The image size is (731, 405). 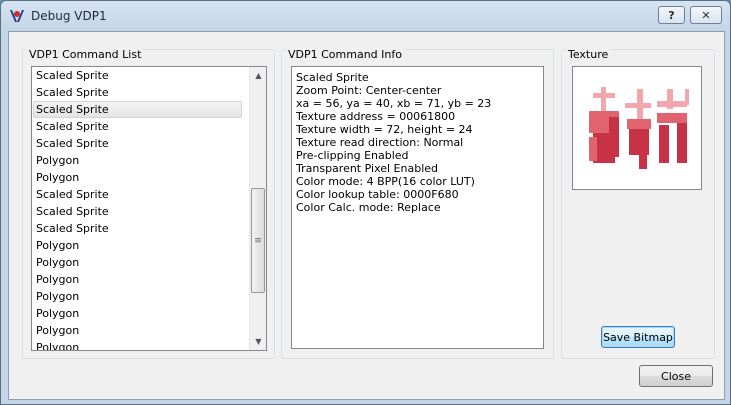 What do you see at coordinates (671, 15) in the screenshot?
I see `help-button: ?` at bounding box center [671, 15].